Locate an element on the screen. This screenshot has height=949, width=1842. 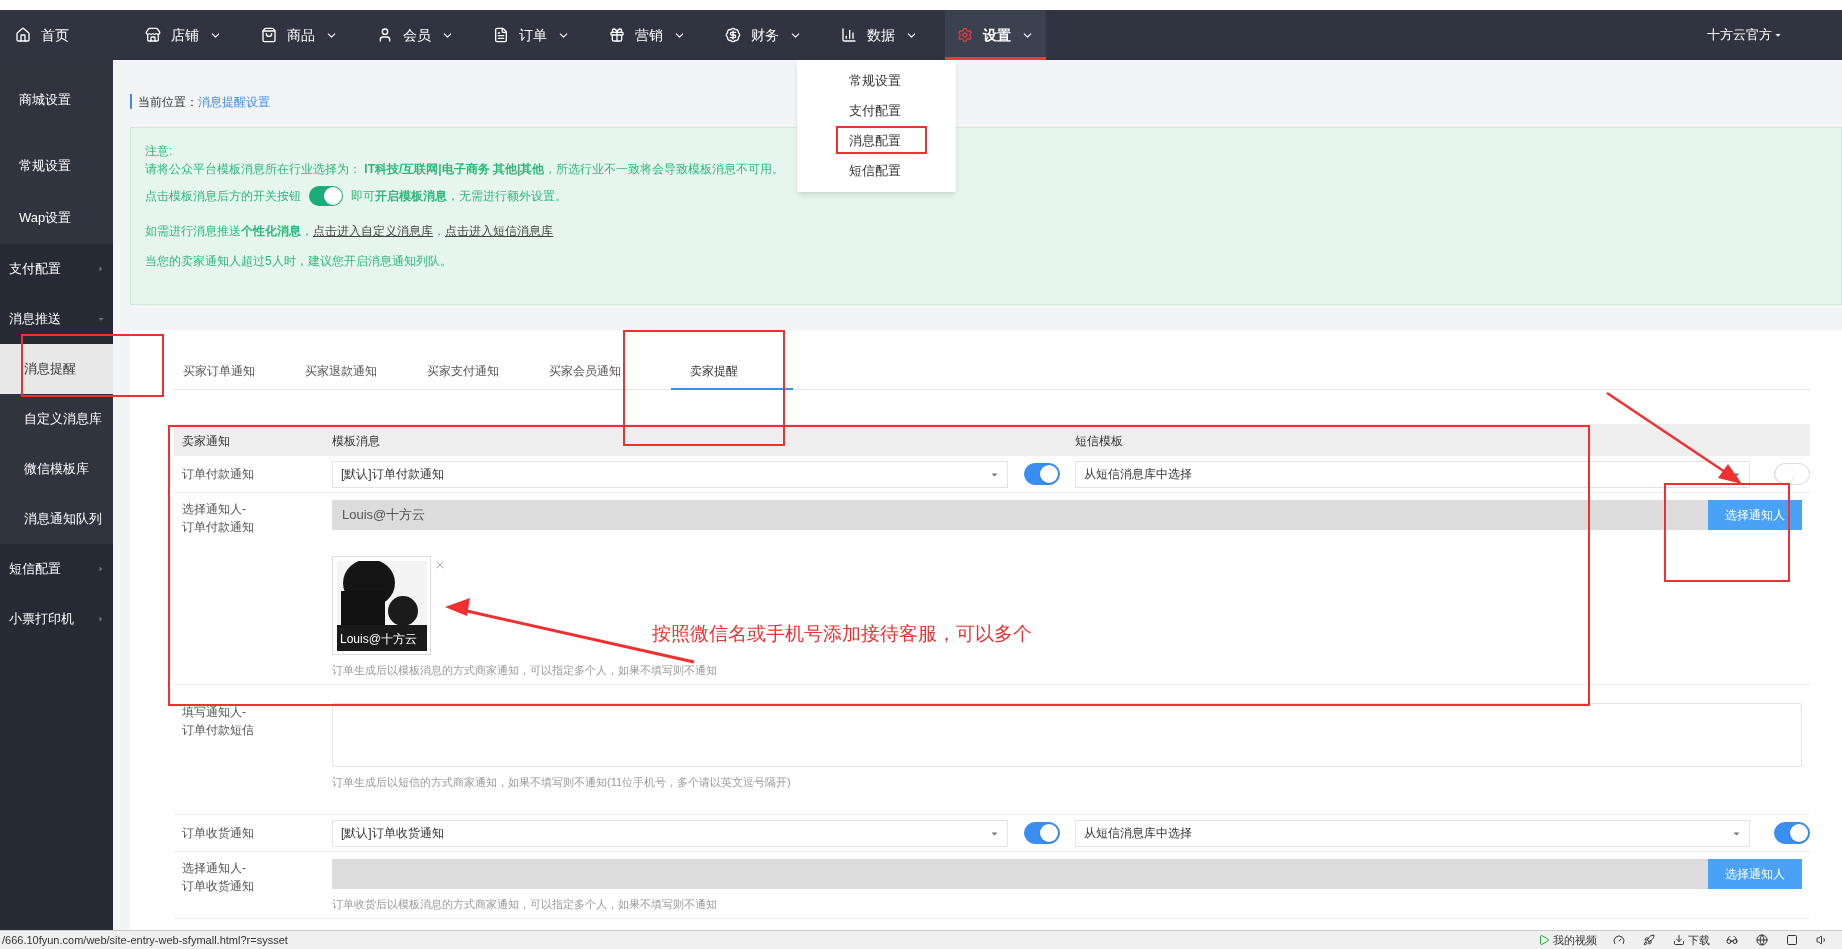
settings-icon is located at coordinates (965, 35).